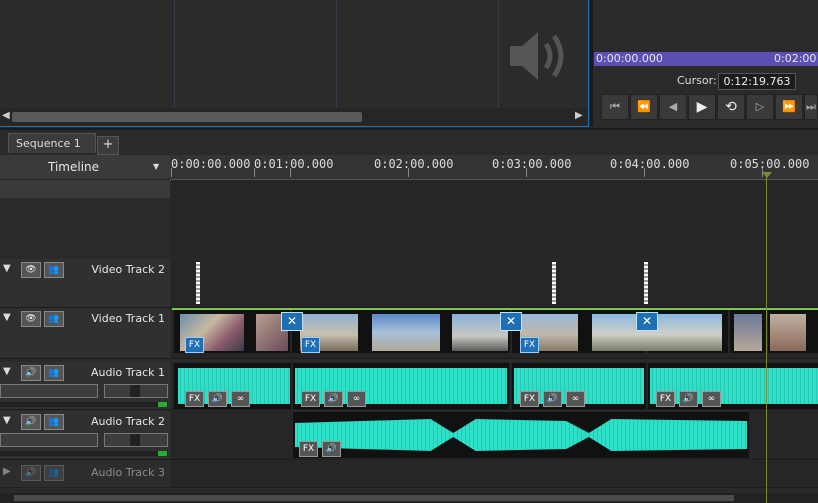 This screenshot has height=503, width=818. I want to click on cursor-label: Cursor:, so click(697, 80).